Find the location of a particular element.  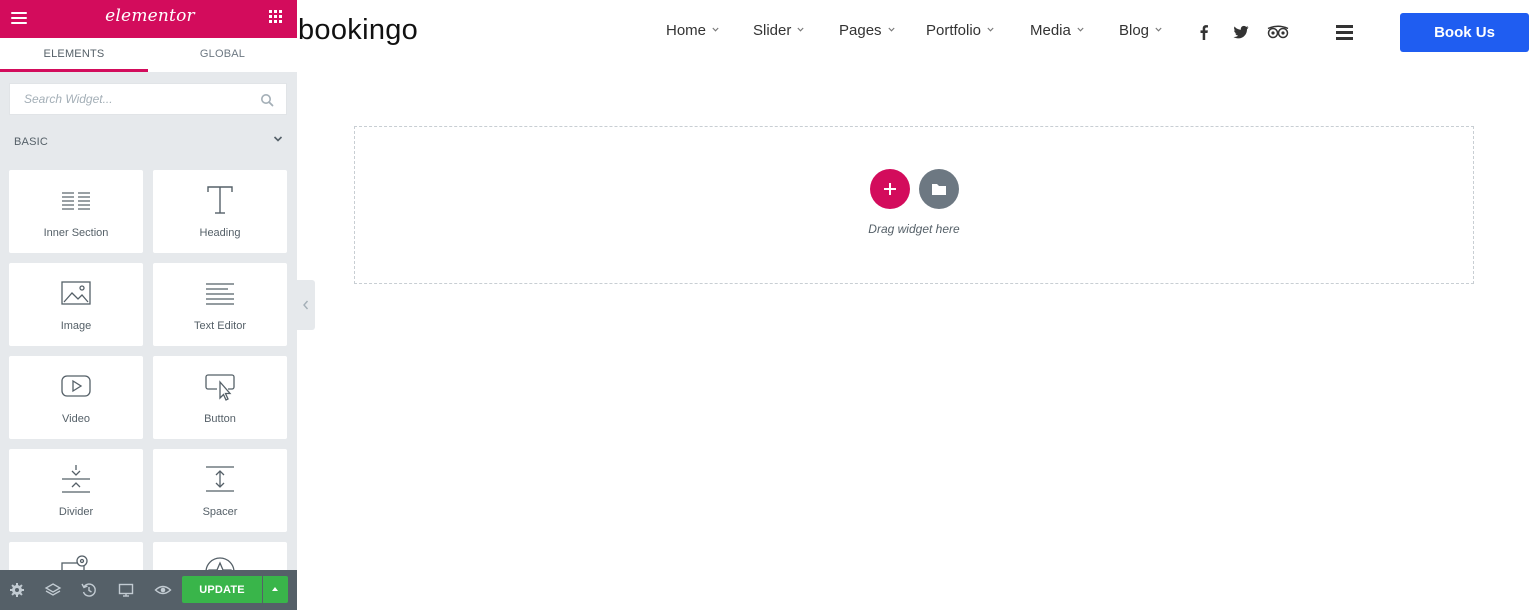

panel-header: elementor is located at coordinates (148, 19).